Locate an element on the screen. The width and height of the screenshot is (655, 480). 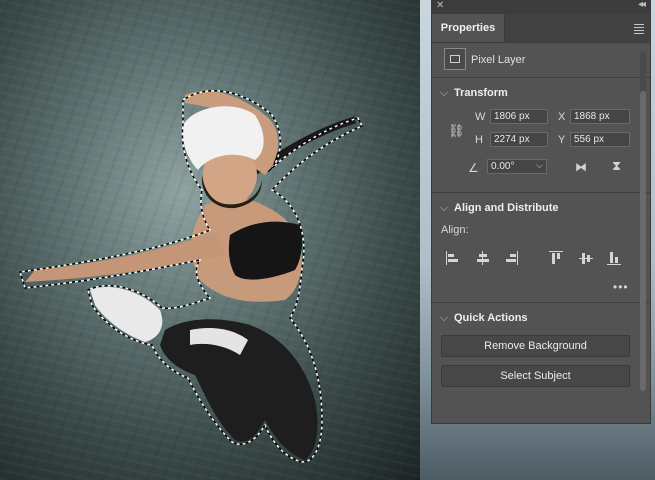
quick-actions-heading: Quick Actions is located at coordinates (491, 318).